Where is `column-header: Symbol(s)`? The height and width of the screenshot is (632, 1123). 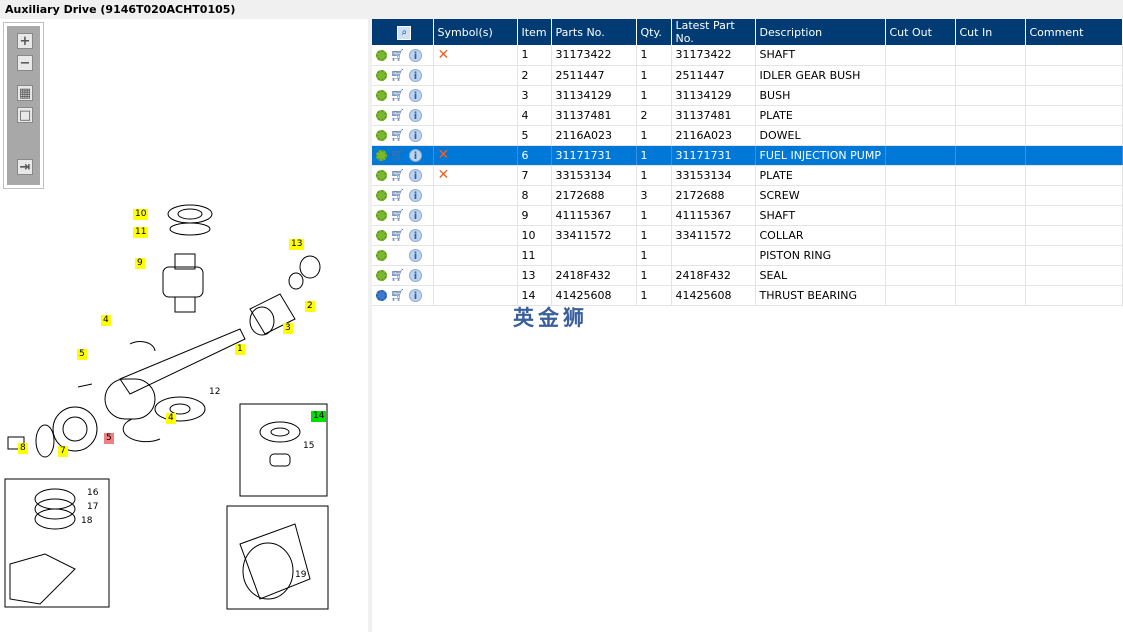 column-header: Symbol(s) is located at coordinates (475, 32).